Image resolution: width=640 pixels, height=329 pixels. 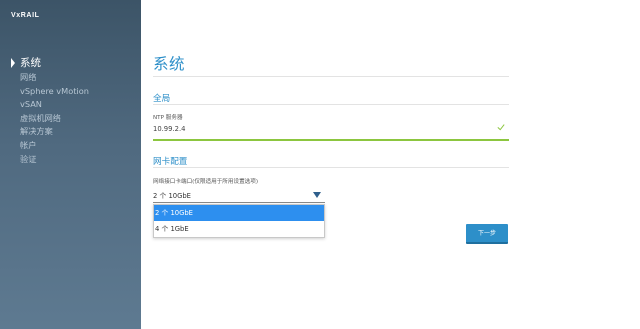 I want to click on next-button: 下一步, so click(x=487, y=234).